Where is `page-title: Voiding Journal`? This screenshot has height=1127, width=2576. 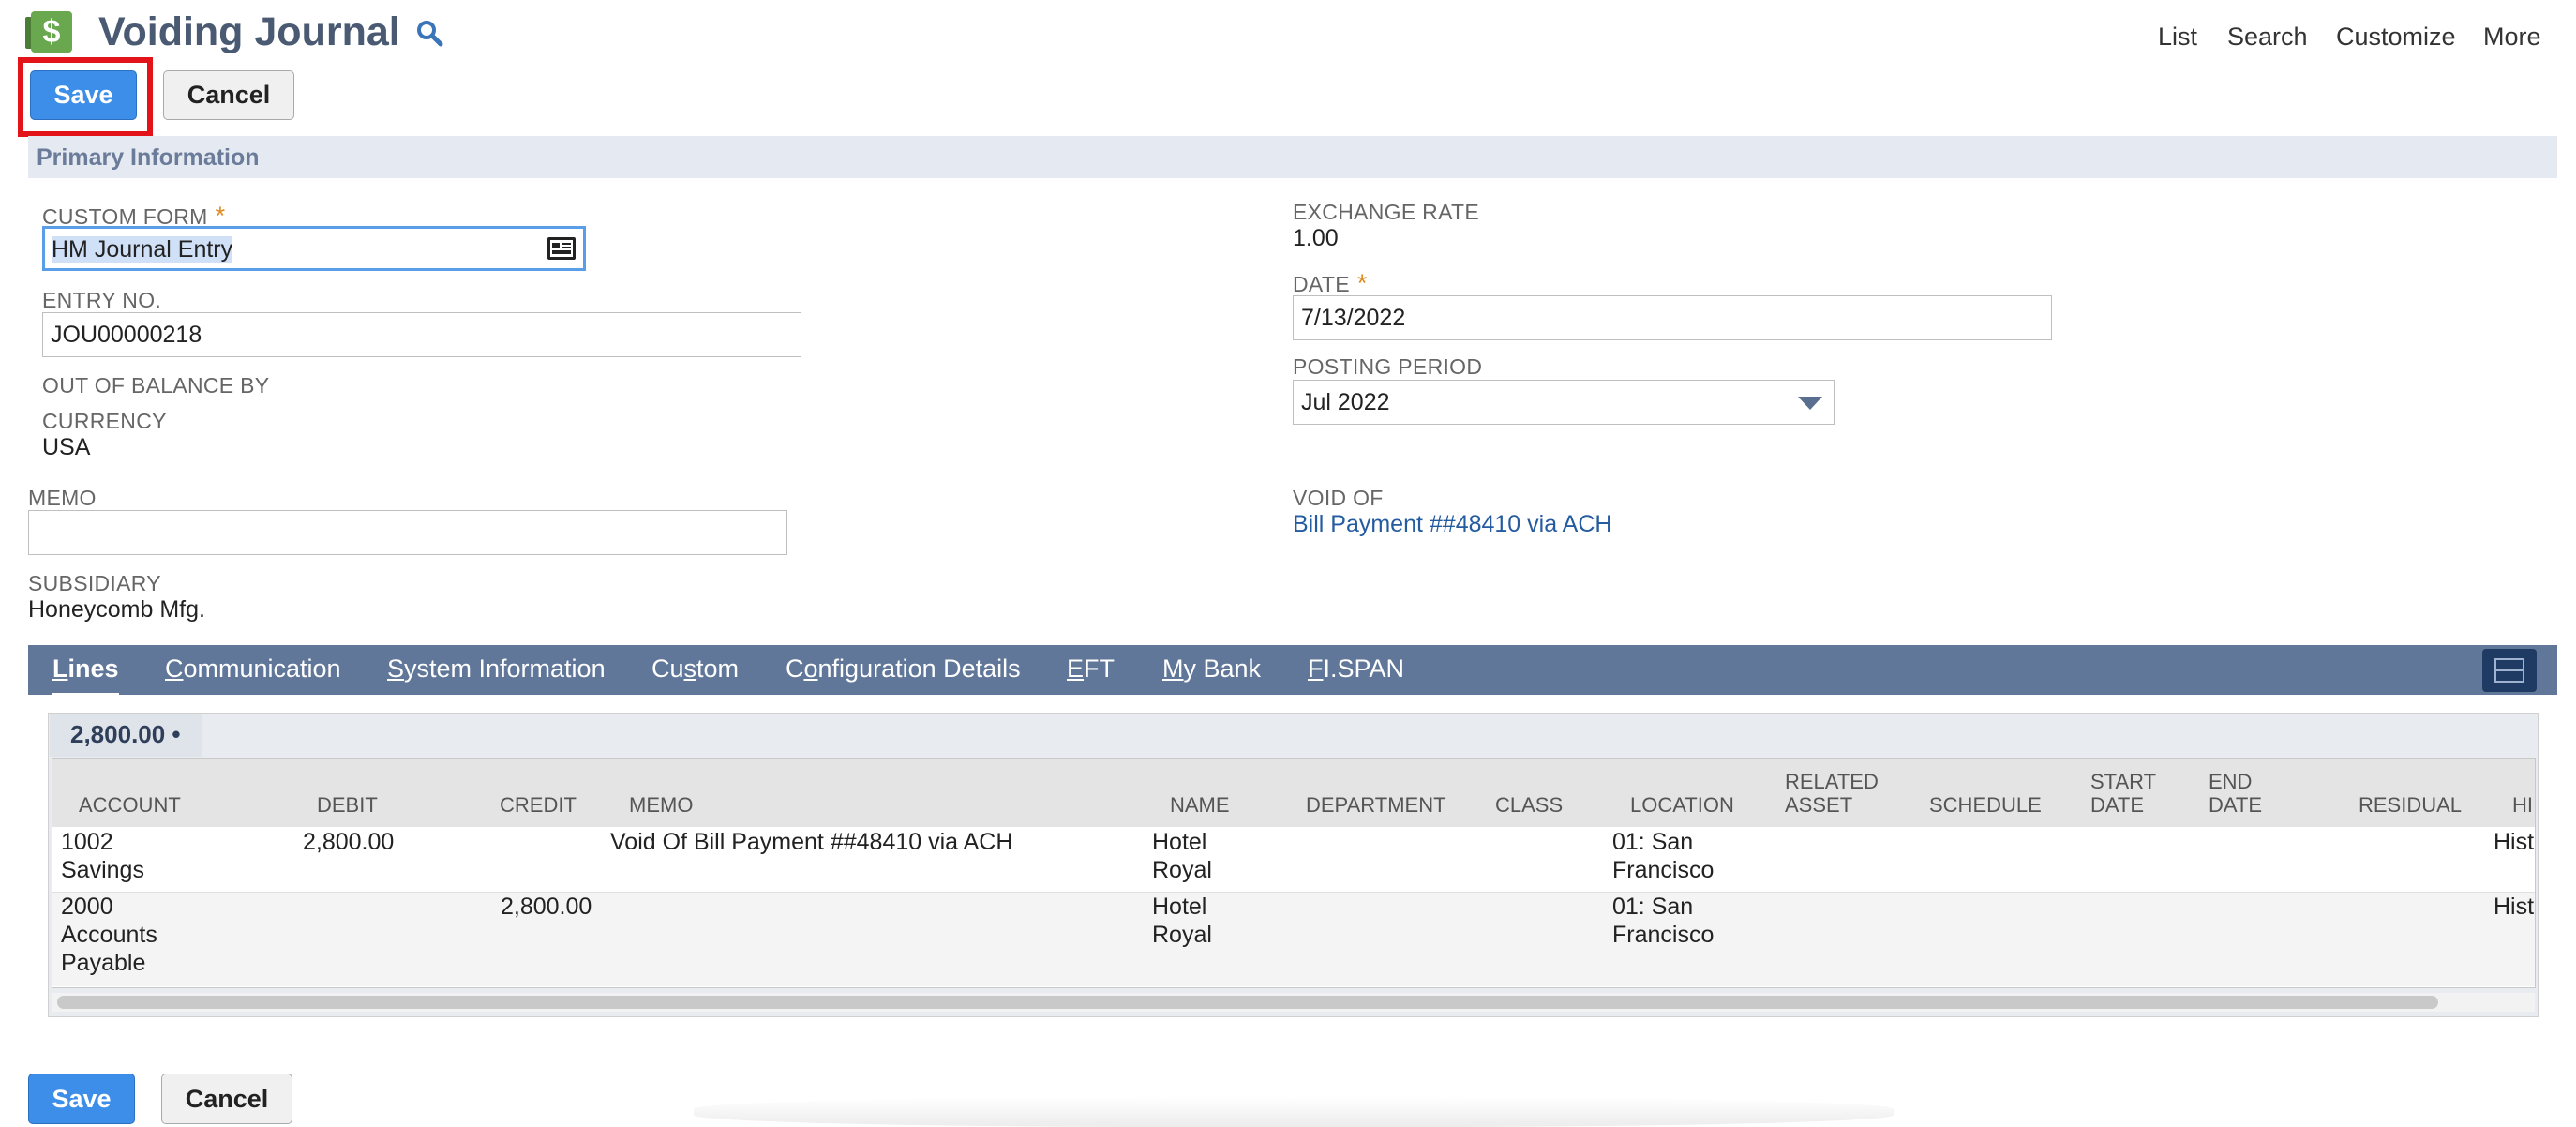
page-title: Voiding Journal is located at coordinates (249, 31).